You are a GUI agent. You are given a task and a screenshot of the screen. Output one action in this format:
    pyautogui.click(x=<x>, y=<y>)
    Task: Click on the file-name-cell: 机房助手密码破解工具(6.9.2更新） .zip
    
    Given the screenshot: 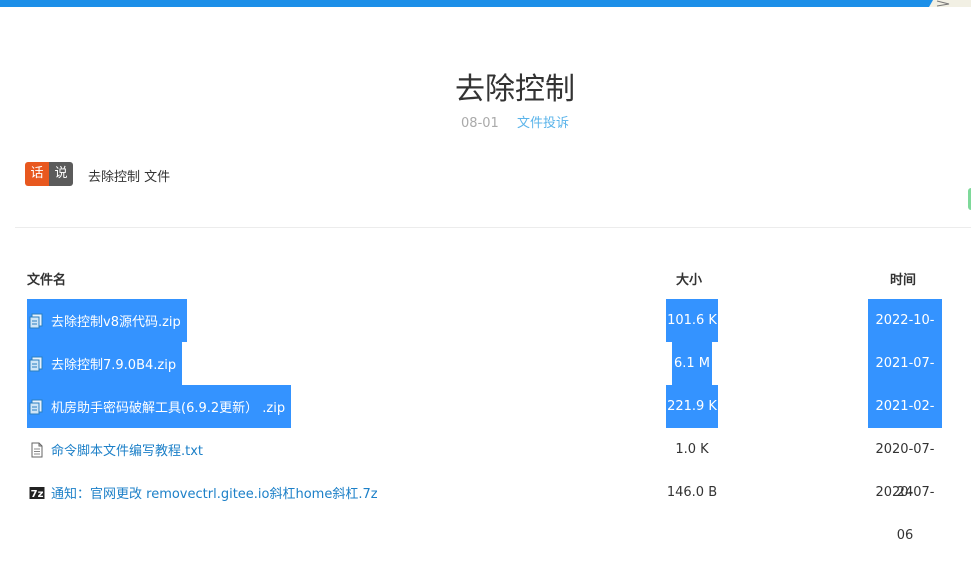 What is the action you would take?
    pyautogui.click(x=159, y=406)
    